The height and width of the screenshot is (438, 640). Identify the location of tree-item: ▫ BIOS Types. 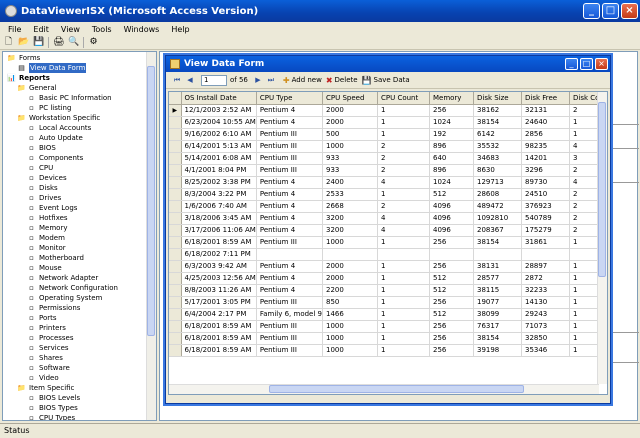
(52, 408).